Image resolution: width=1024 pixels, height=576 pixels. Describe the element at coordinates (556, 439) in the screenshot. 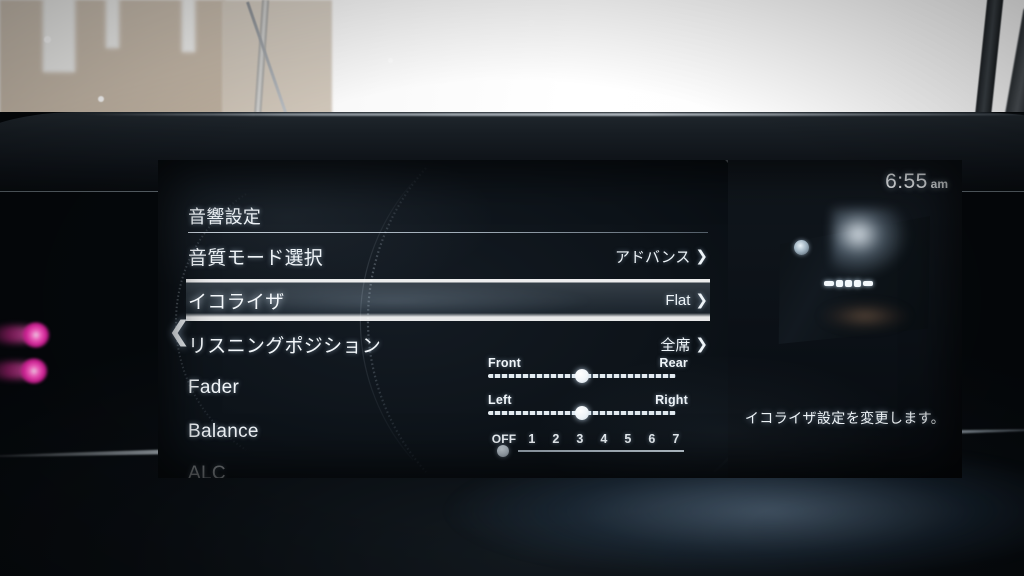

I see `alc-tick-2: 2` at that location.